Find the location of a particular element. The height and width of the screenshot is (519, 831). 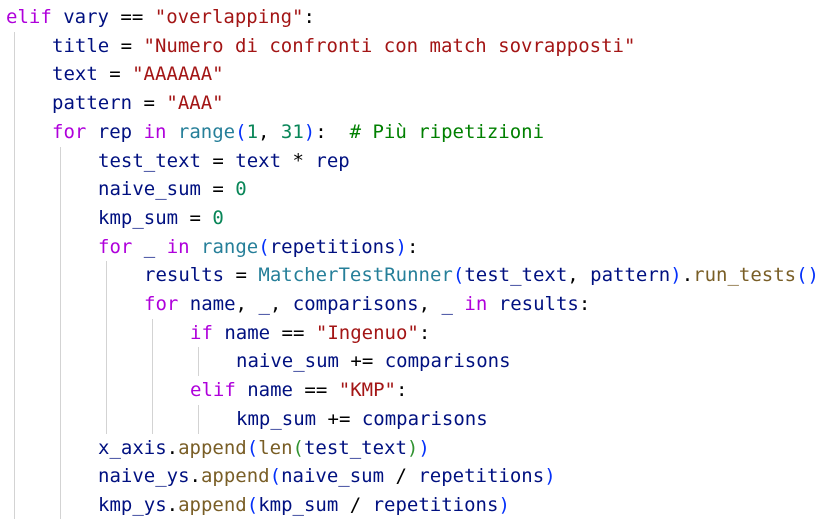

code-line: naive_ys.append(naive_sum / repetitions) is located at coordinates (327, 476).